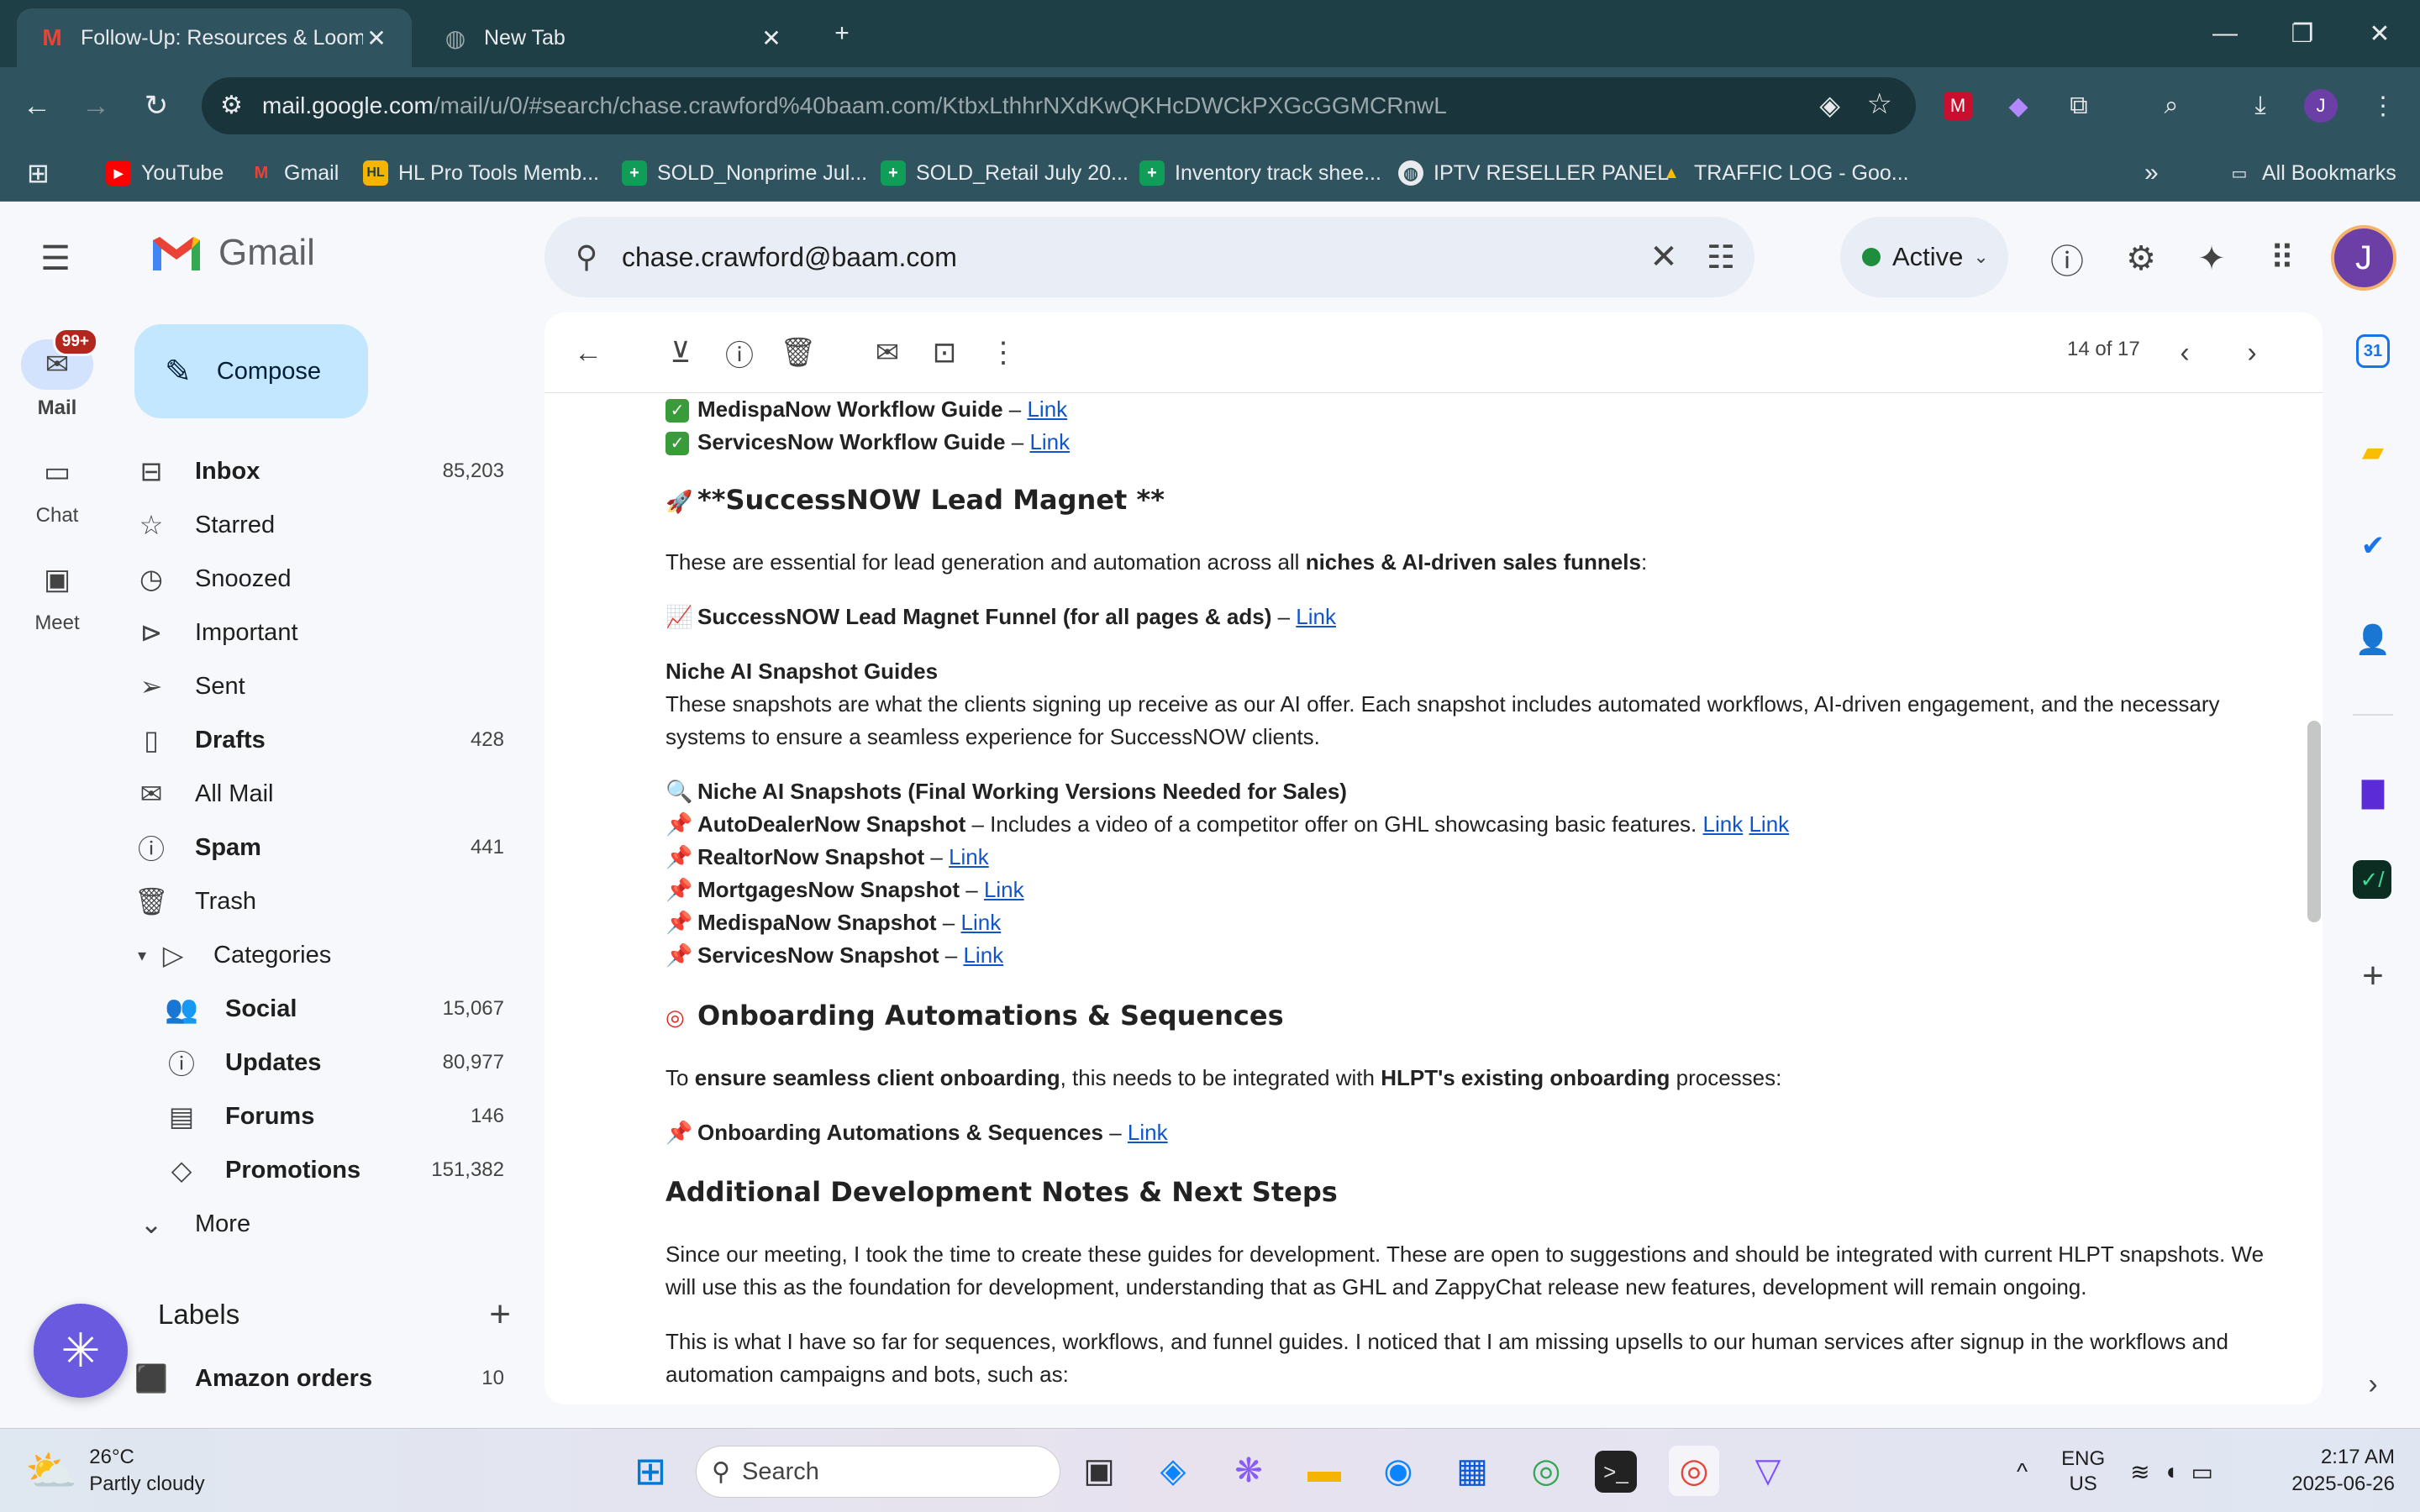  I want to click on task-view-icon: ▣, so click(1099, 1471).